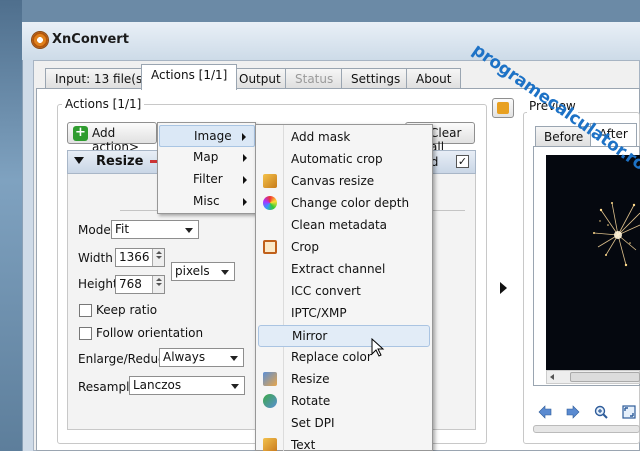 This screenshot has width=640, height=451. I want to click on menu-item-label: Clean metadata, so click(339, 225).